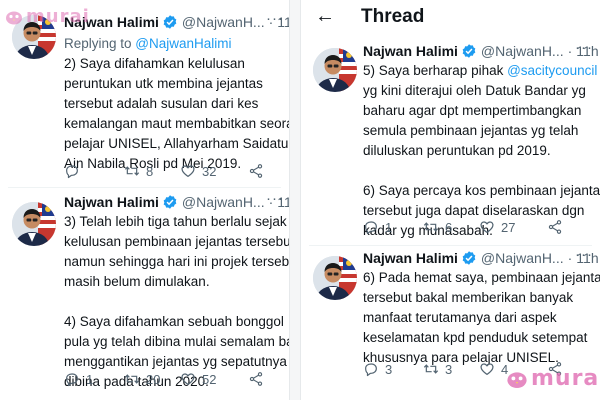 This screenshot has width=600, height=400. Describe the element at coordinates (552, 70) in the screenshot. I see `mention-link: @sacitycouncil` at that location.